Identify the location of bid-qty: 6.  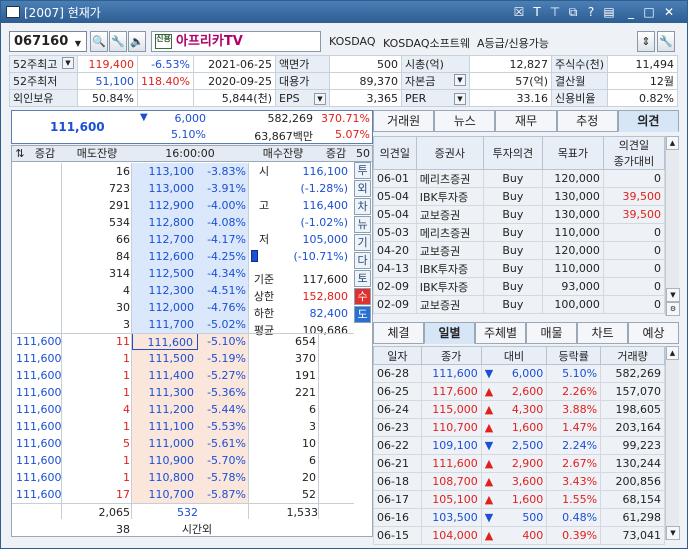
(312, 409).